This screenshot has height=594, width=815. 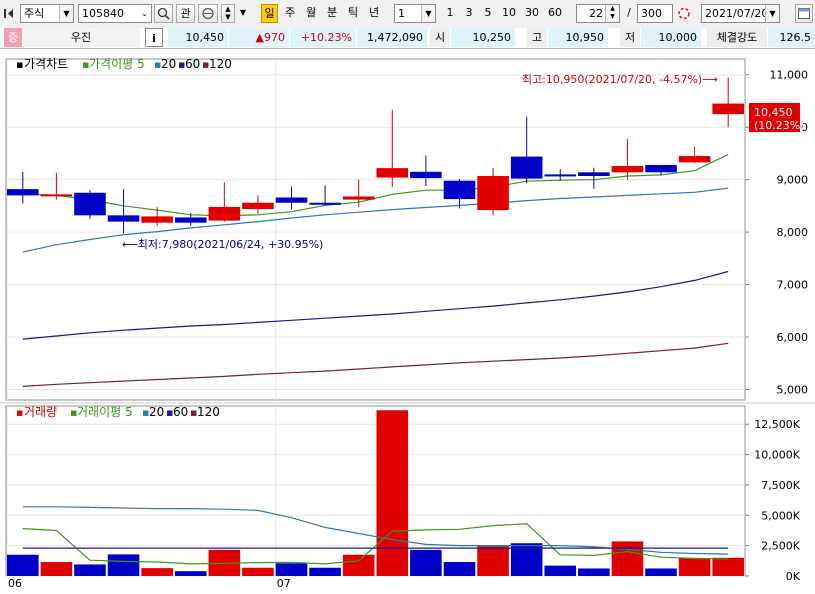 I want to click on up-down-stepper: ▲ ▼, so click(x=228, y=13).